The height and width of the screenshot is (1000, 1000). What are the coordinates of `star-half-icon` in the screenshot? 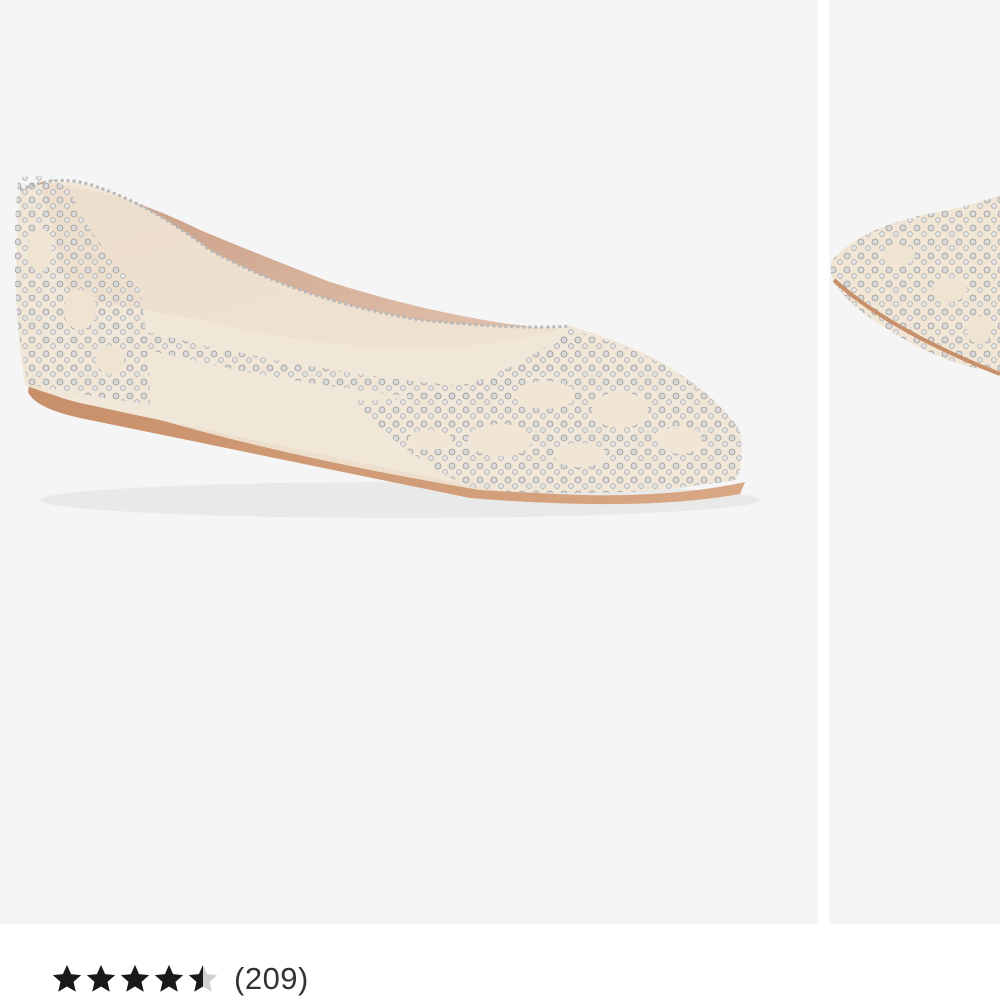 It's located at (203, 978).